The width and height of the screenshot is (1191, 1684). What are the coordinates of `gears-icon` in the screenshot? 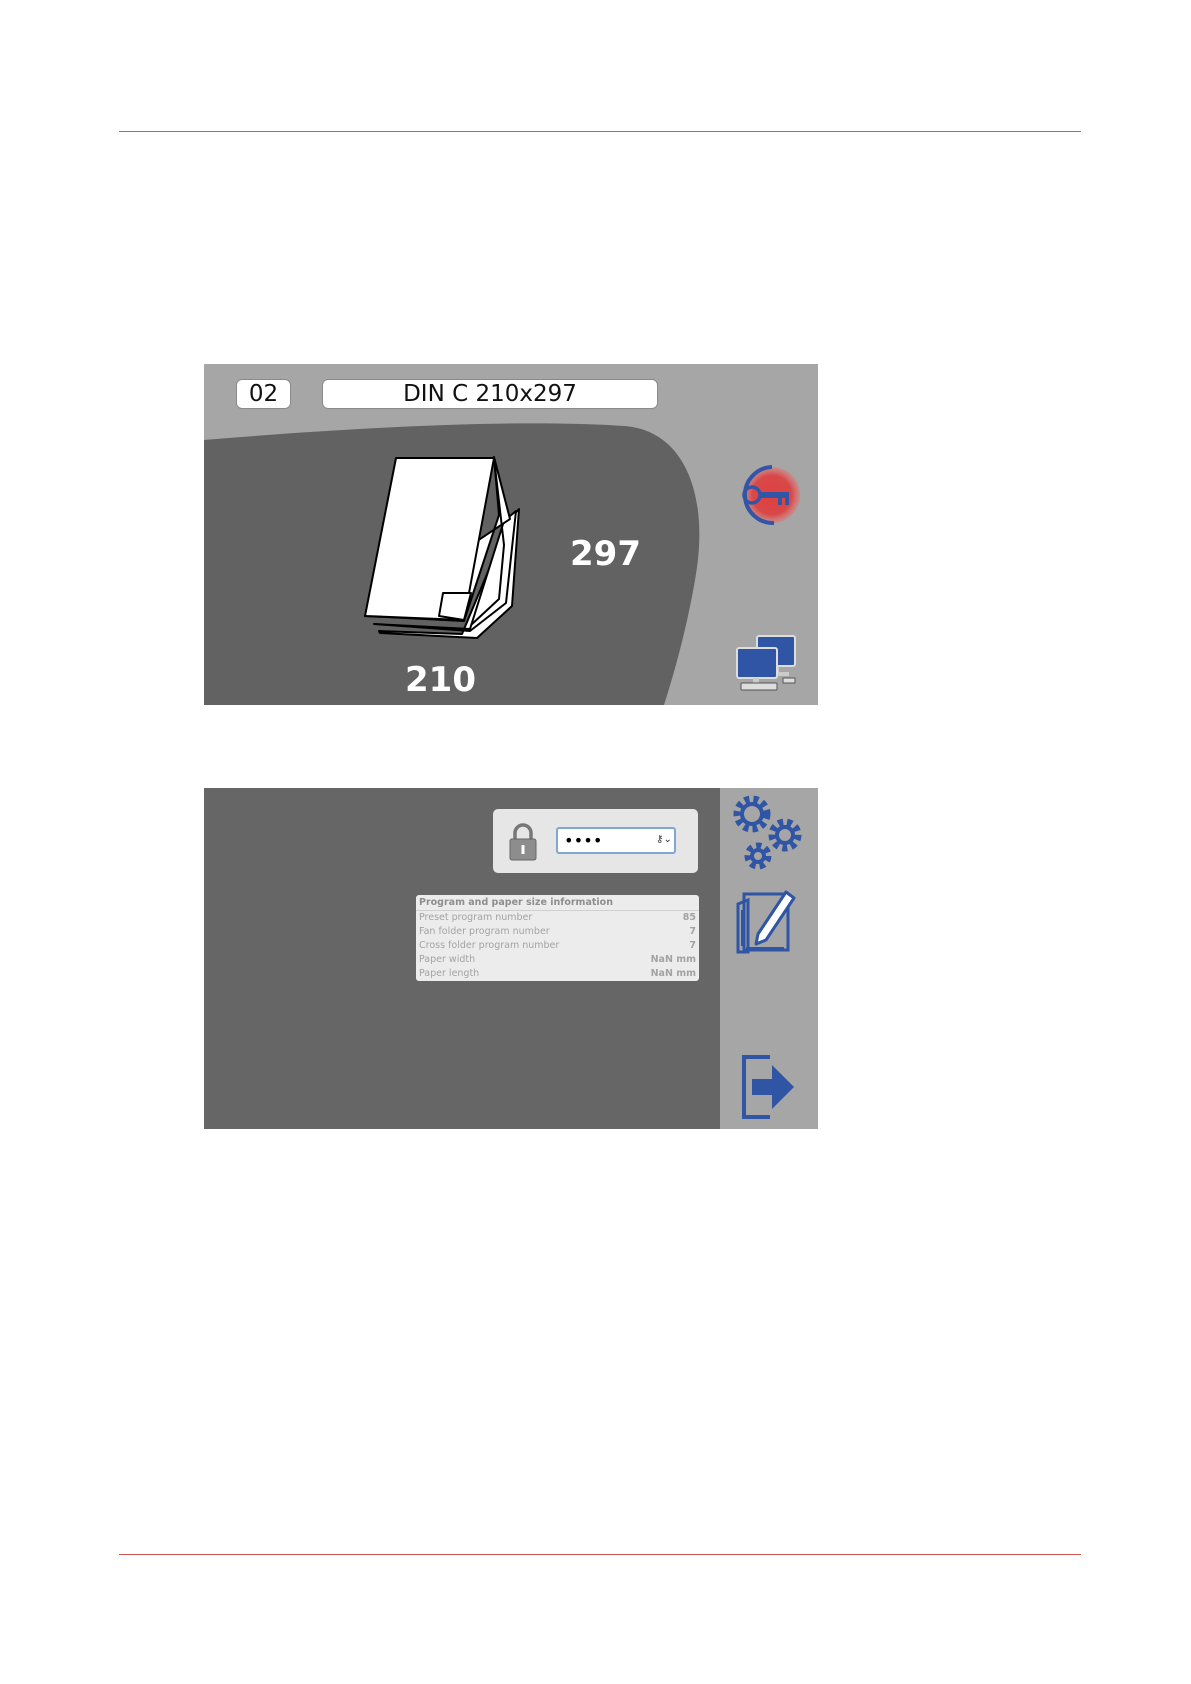 It's located at (770, 833).